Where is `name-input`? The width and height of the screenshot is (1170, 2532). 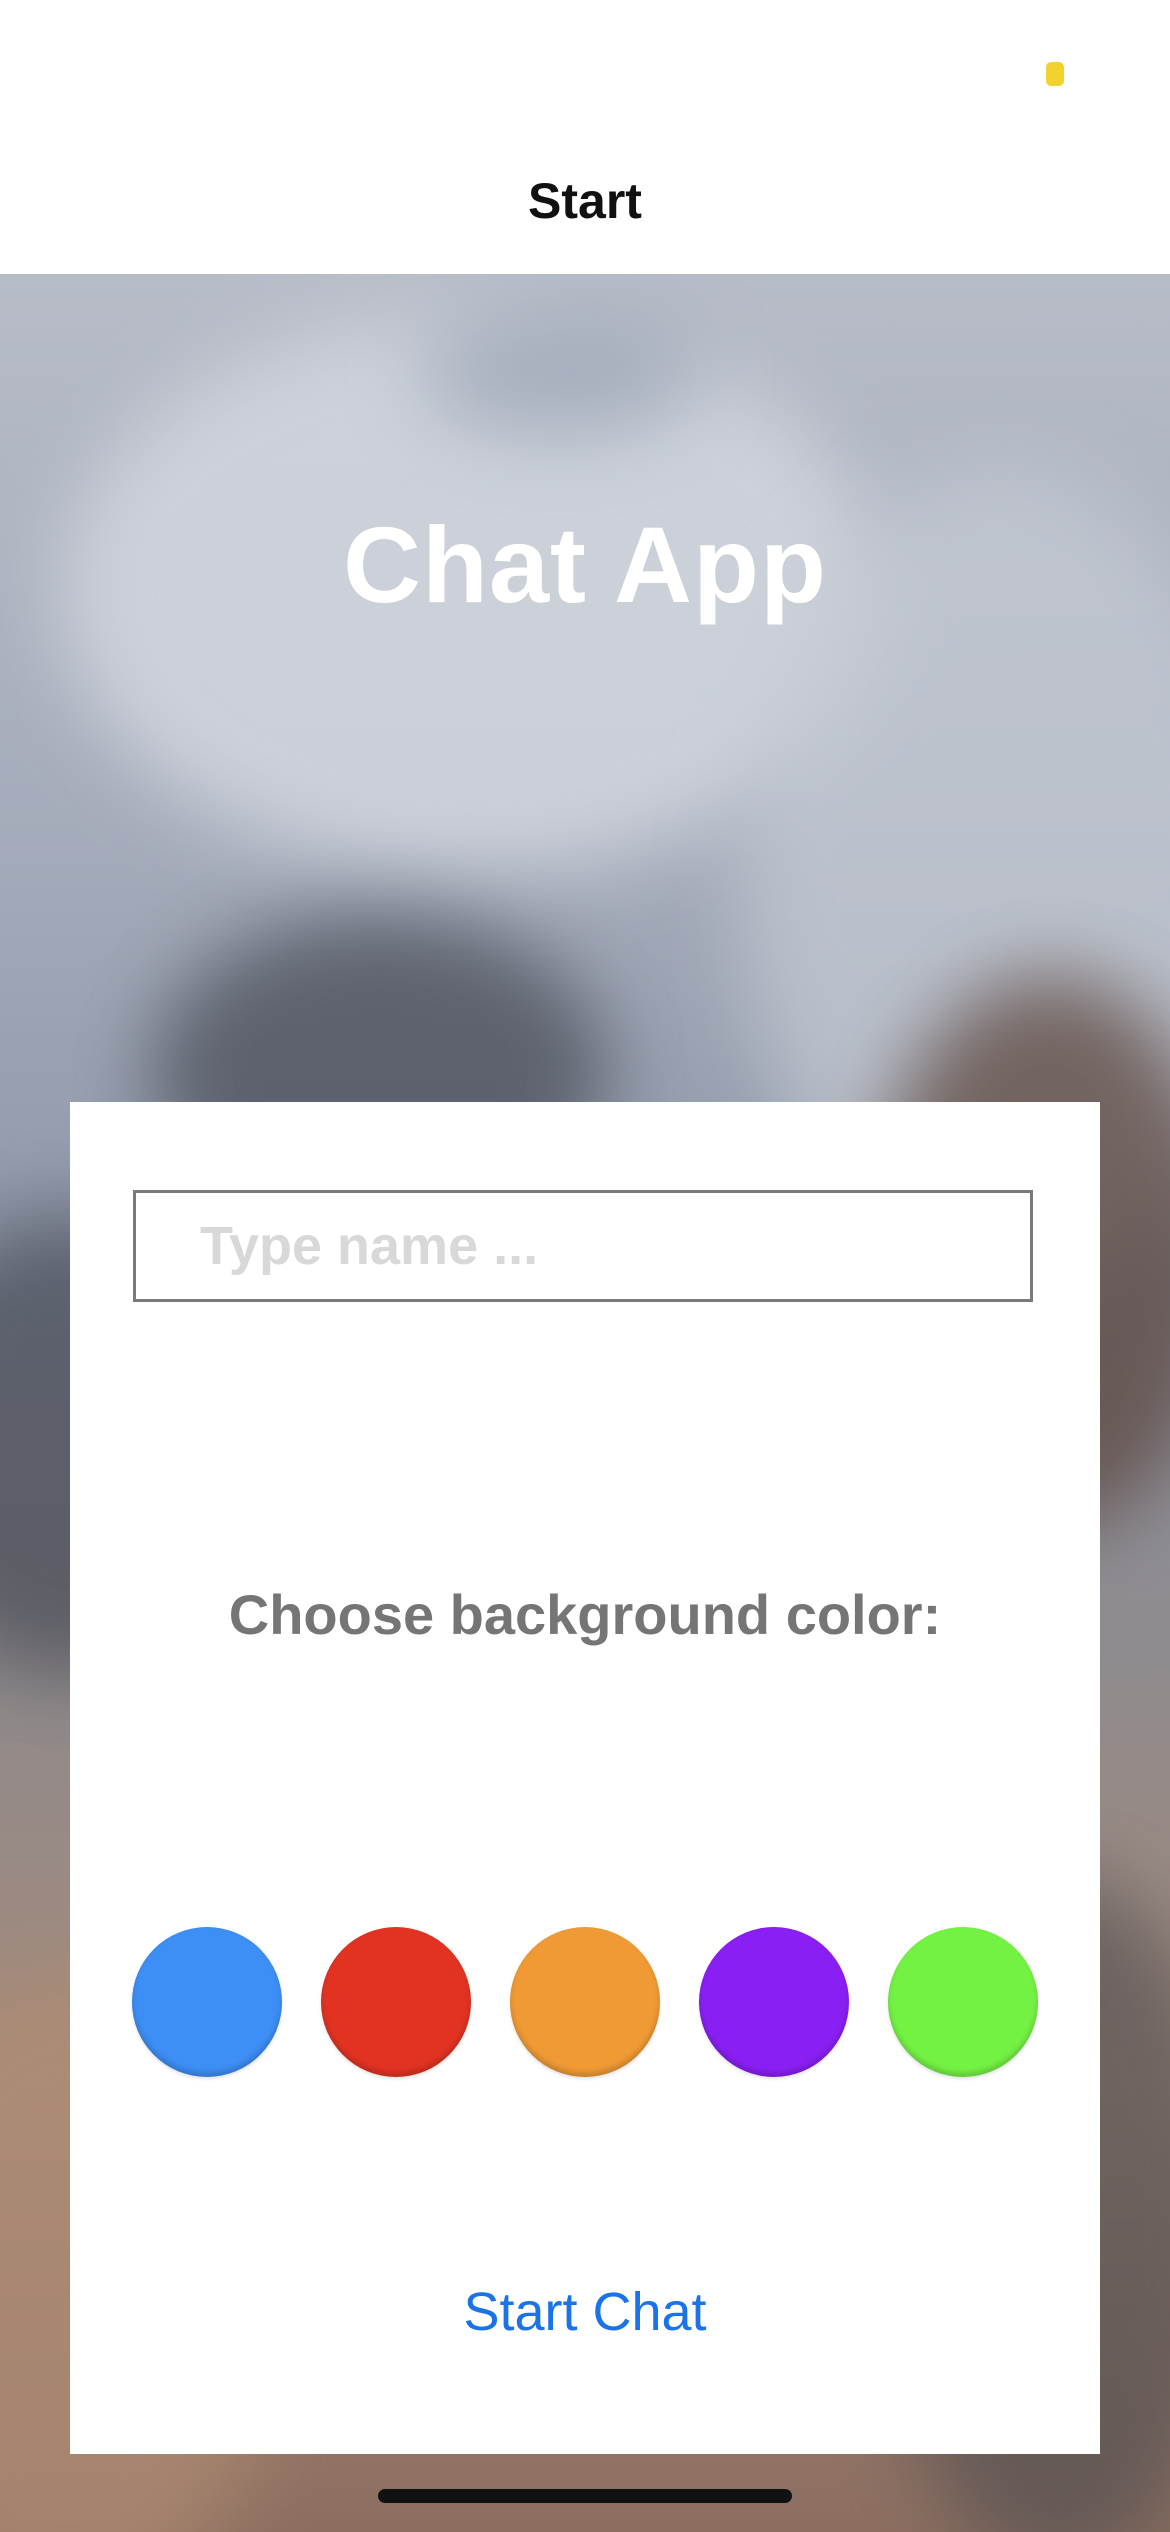 name-input is located at coordinates (583, 1246).